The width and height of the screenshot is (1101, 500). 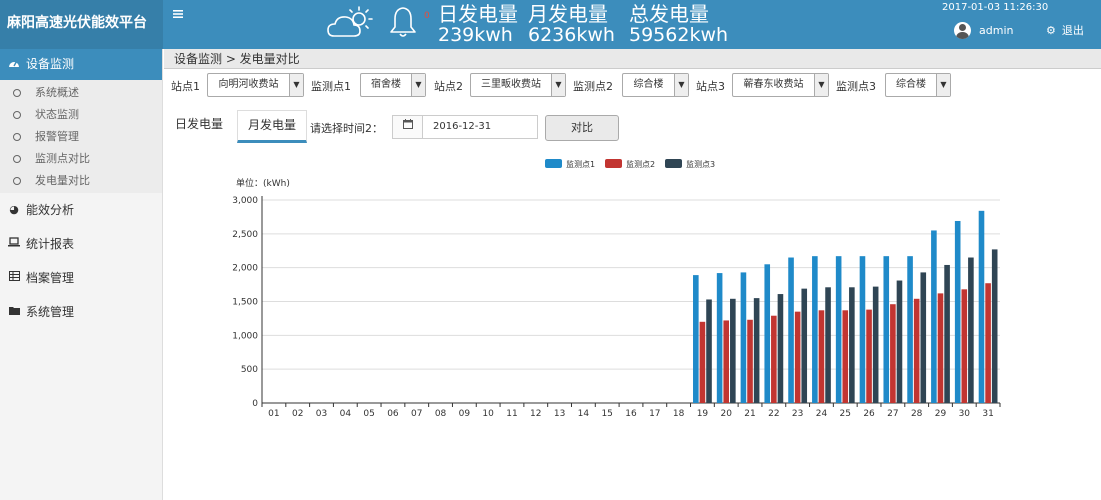 I want to click on x-tick-label: 04, so click(x=346, y=414).